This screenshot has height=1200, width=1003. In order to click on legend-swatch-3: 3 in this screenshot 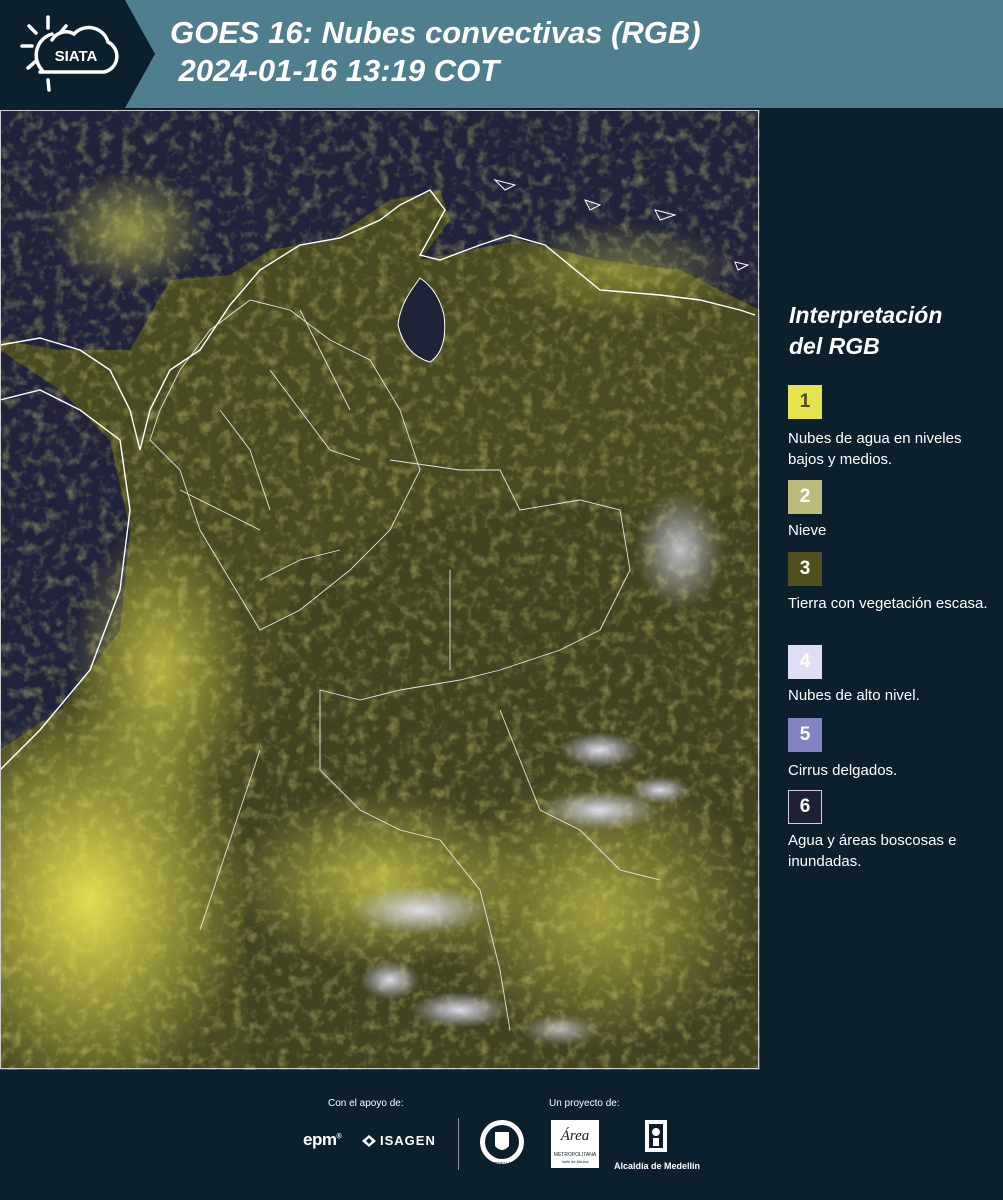, I will do `click(805, 569)`.